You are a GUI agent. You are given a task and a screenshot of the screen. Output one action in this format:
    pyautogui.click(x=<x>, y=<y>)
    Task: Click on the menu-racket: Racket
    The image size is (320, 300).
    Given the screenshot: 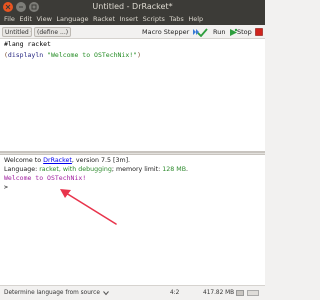 What is the action you would take?
    pyautogui.click(x=104, y=19)
    